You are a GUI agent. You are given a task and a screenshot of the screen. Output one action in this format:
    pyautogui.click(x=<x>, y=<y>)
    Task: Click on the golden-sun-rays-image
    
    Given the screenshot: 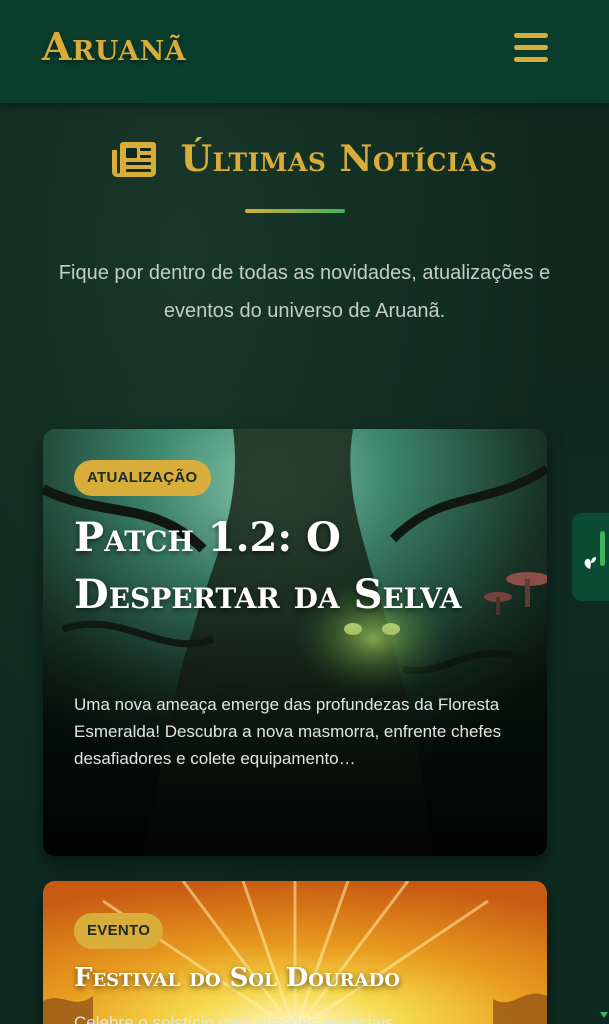 What is the action you would take?
    pyautogui.click(x=295, y=952)
    